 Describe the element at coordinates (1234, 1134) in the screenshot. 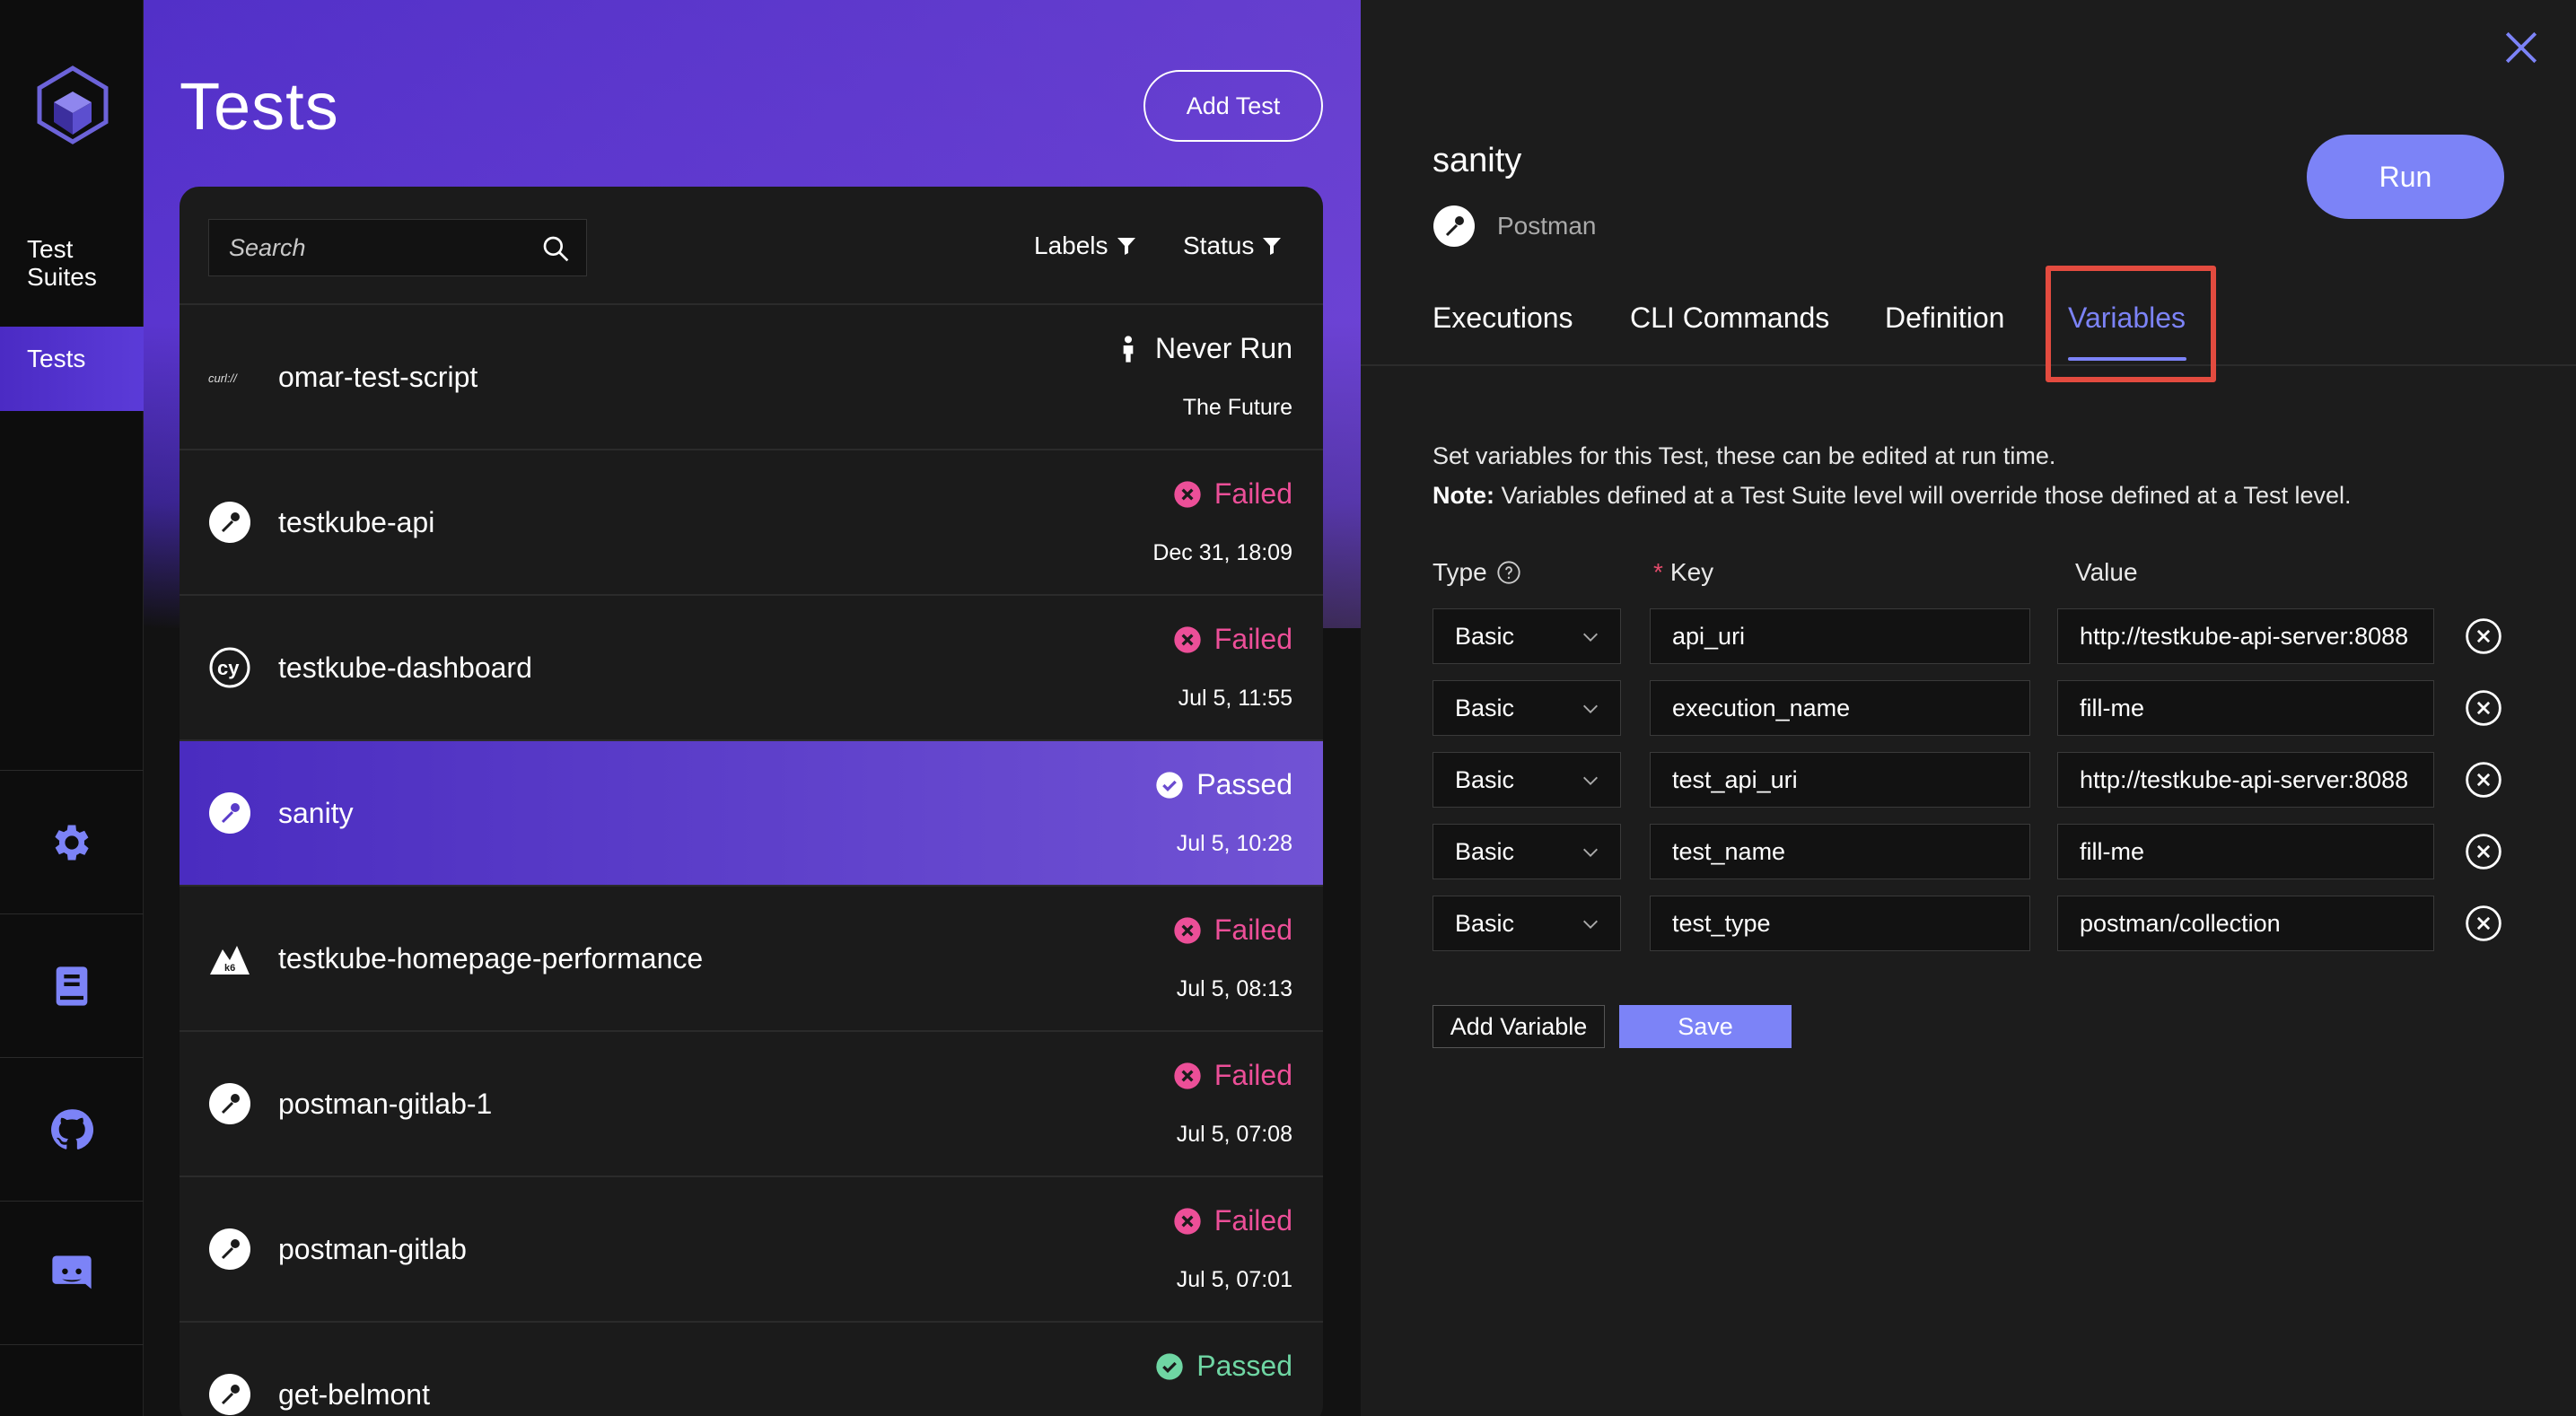

I see `last-run-date: Jul 5, 07:08` at that location.